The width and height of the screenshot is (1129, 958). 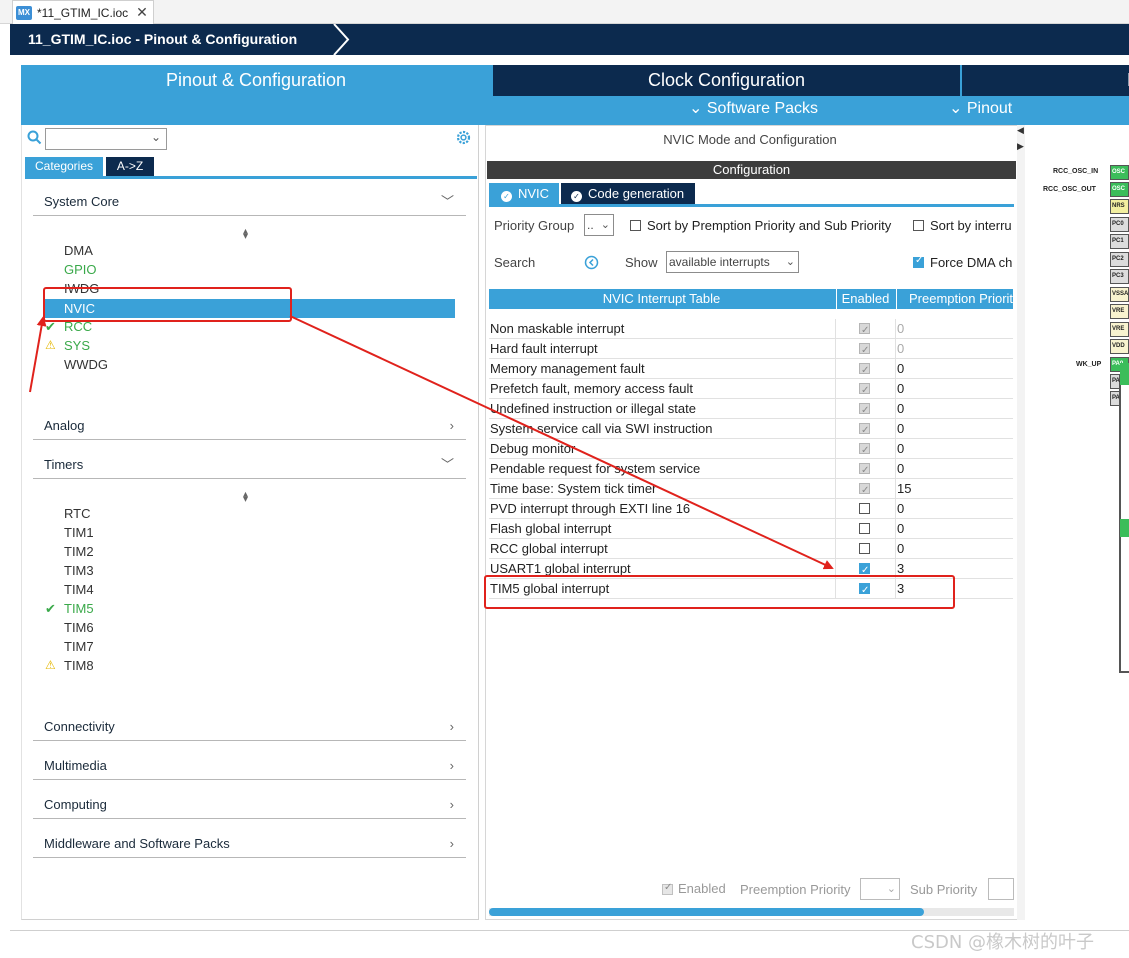 I want to click on pin-pc1: PC1, so click(x=1119, y=241).